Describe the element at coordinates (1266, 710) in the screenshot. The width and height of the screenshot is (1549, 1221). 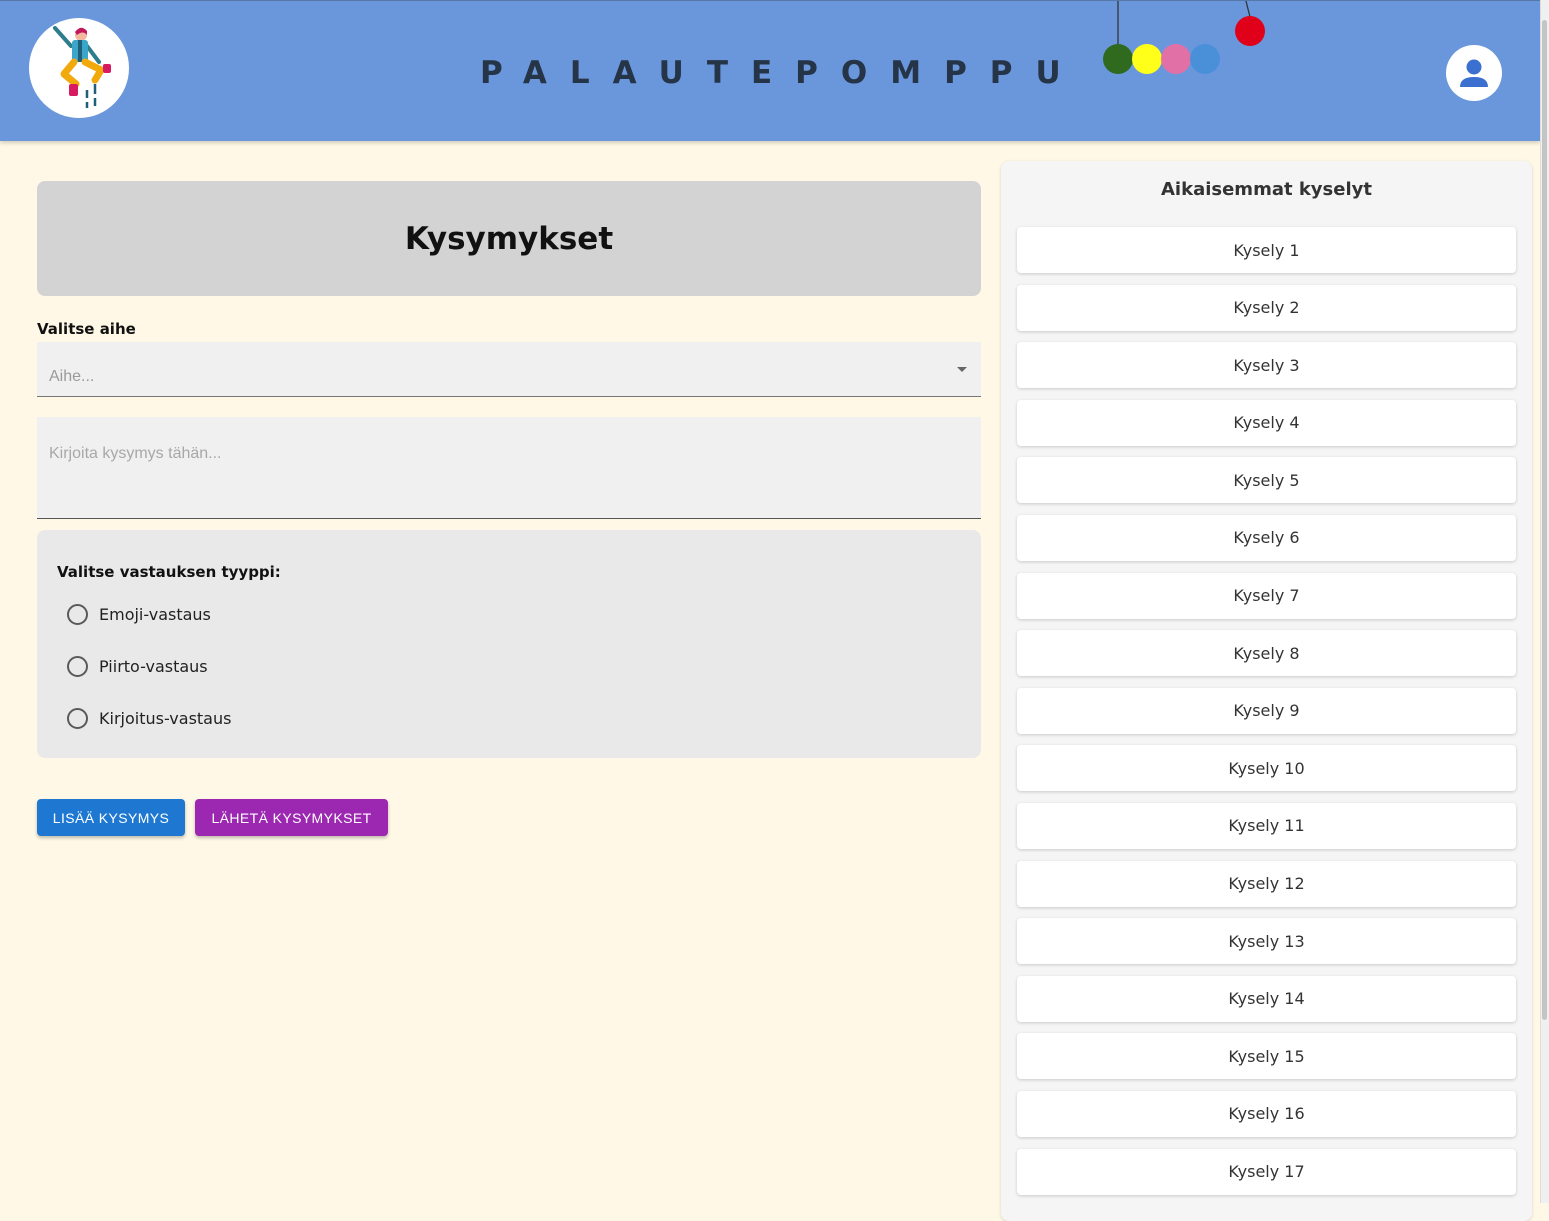
I see `survey-item-9: Kysely 9` at that location.